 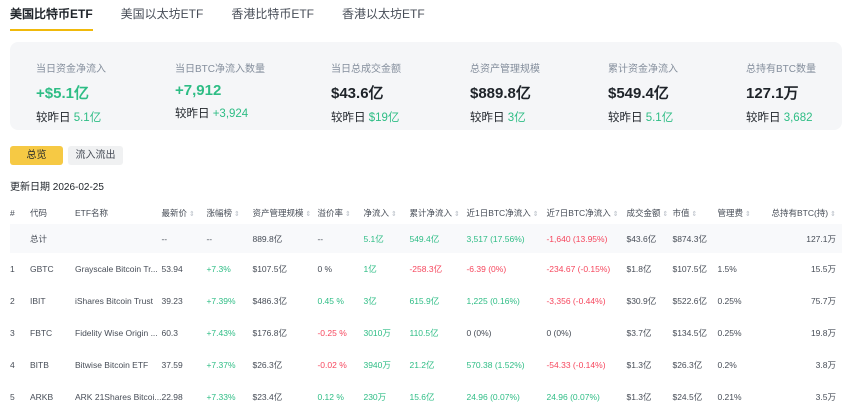 What do you see at coordinates (649, 213) in the screenshot?
I see `column-header: 成交金额 ⇕` at bounding box center [649, 213].